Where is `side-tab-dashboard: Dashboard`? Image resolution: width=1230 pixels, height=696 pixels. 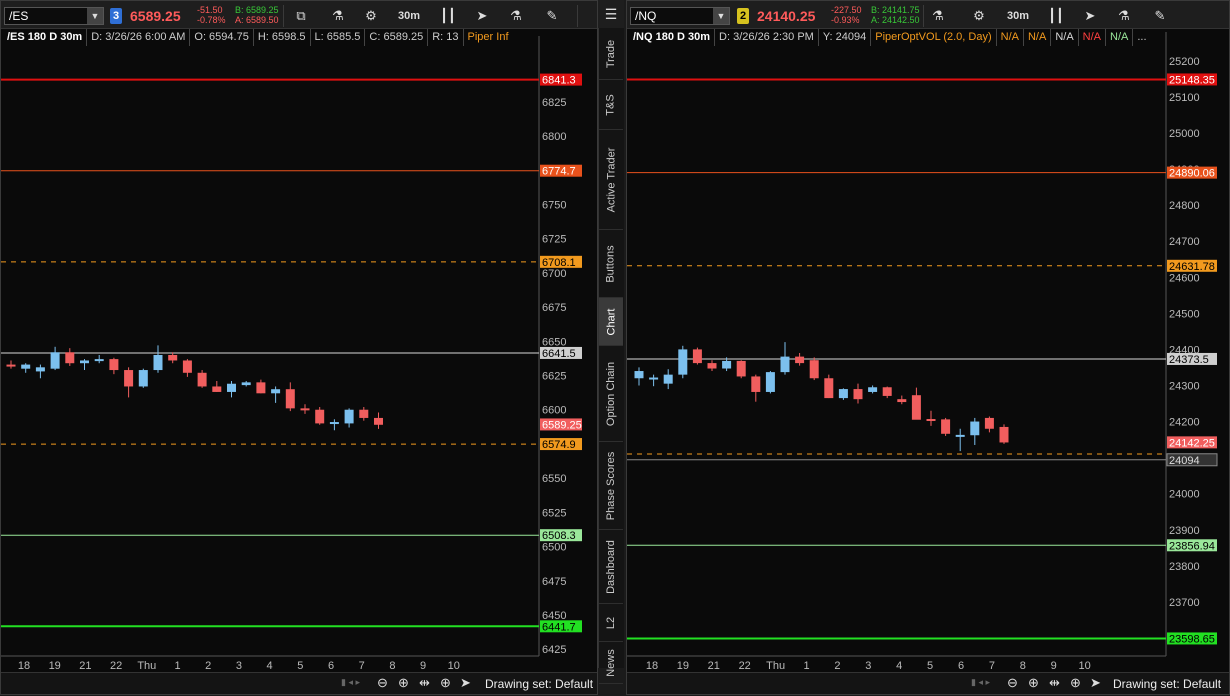 side-tab-dashboard: Dashboard is located at coordinates (611, 567).